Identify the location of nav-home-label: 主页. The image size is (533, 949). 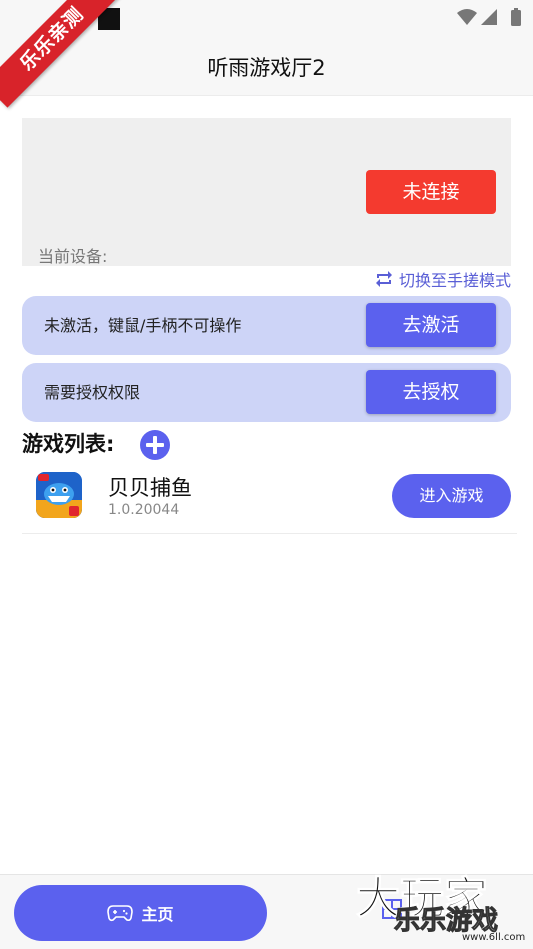
(157, 914).